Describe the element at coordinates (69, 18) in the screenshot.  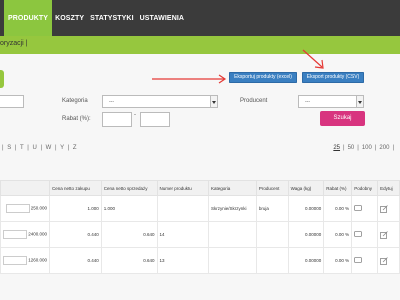
I see `nav-item-koszty: KOSZTY` at that location.